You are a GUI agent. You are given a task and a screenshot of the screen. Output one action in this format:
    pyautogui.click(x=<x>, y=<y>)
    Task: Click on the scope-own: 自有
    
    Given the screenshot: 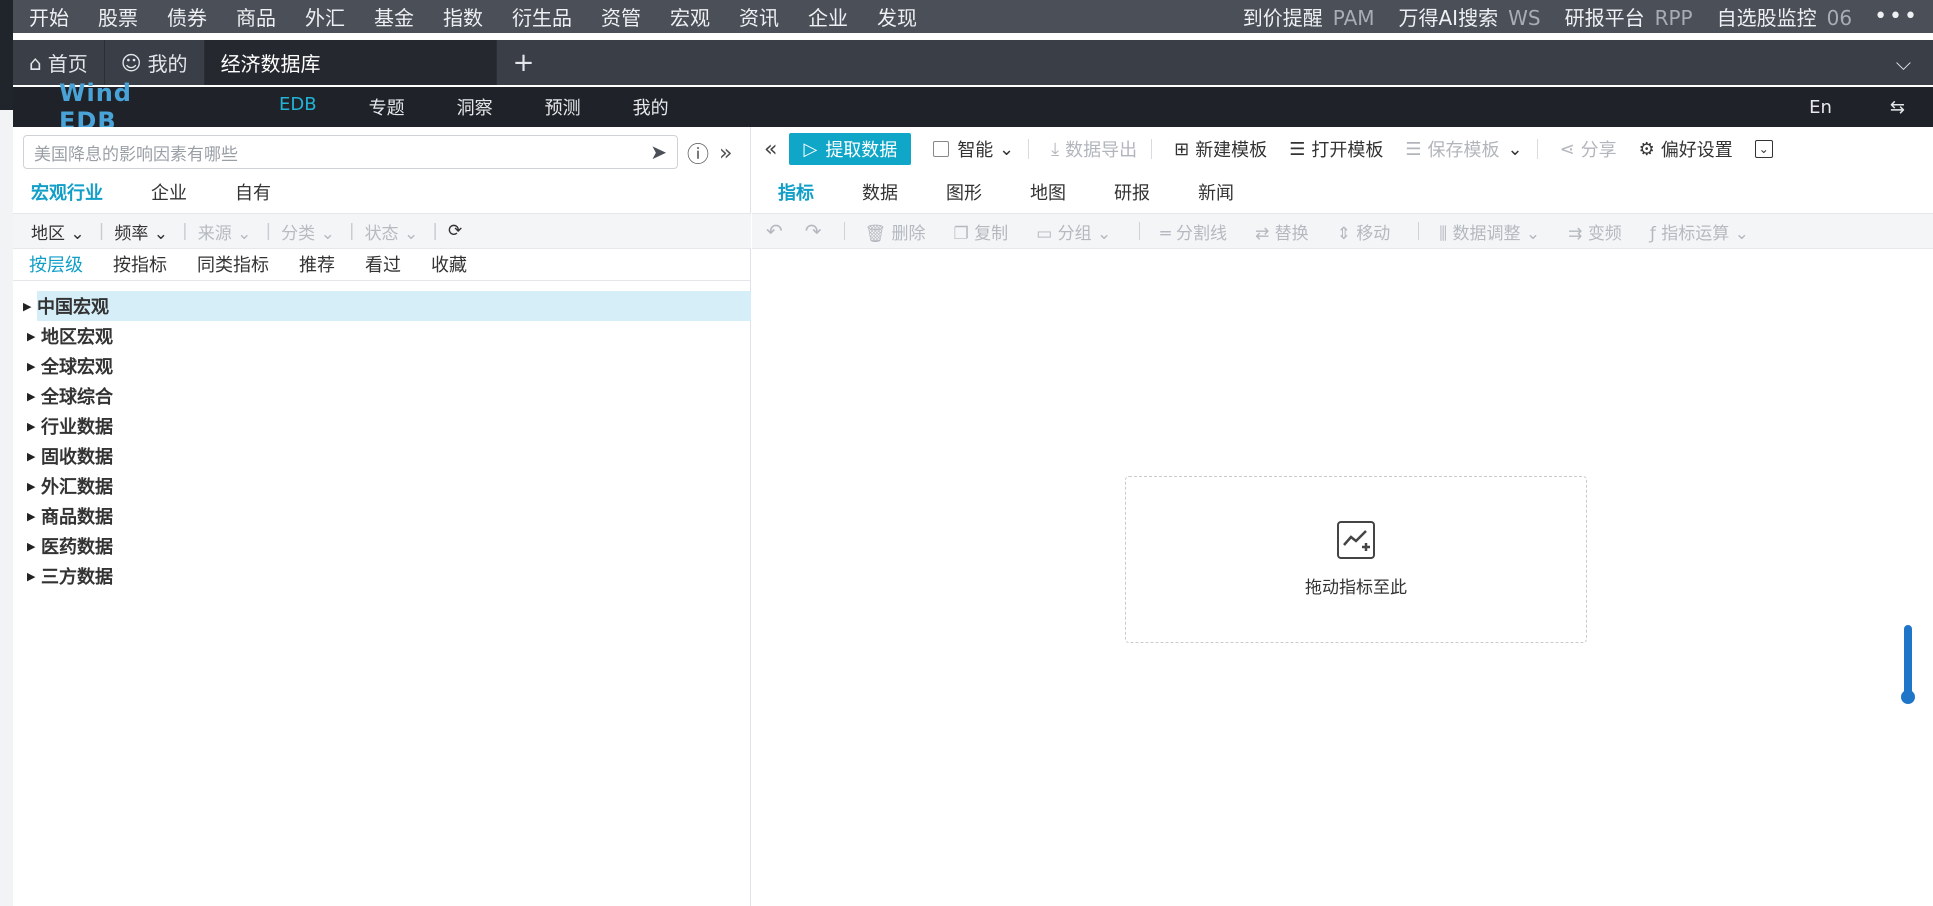 What is the action you would take?
    pyautogui.click(x=253, y=192)
    